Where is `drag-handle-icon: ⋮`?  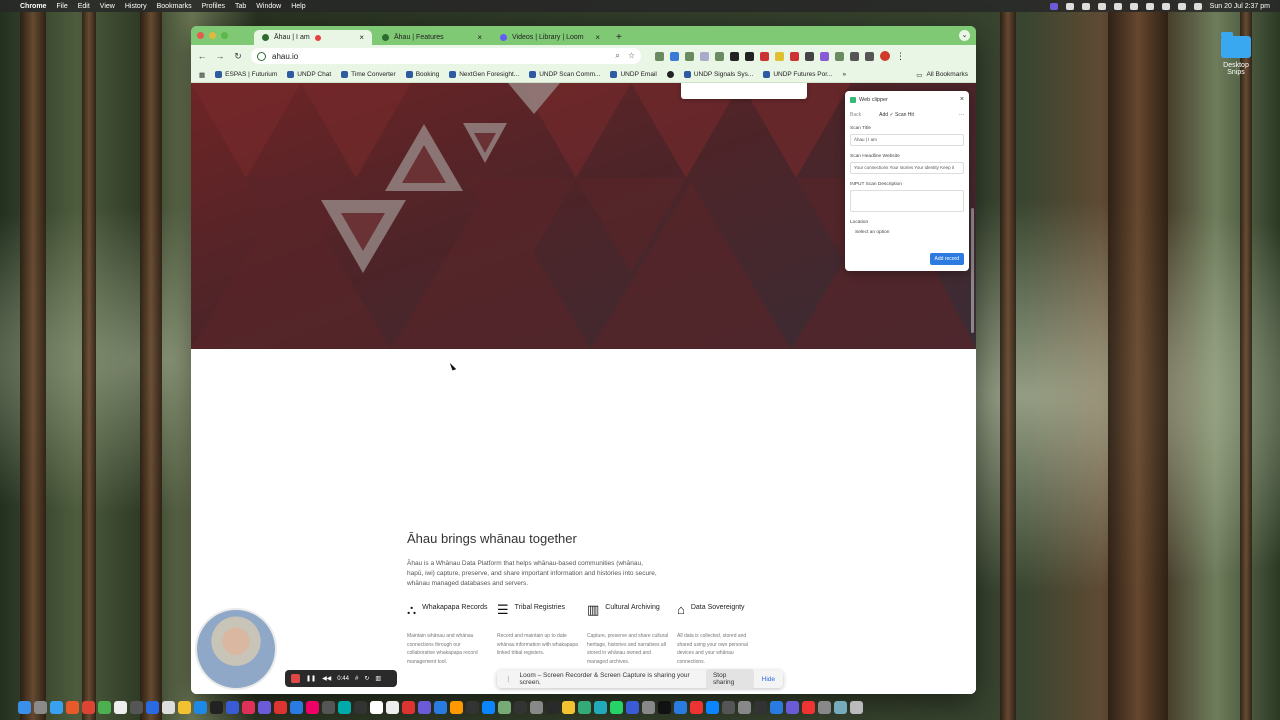 drag-handle-icon: ⋮ is located at coordinates (508, 679).